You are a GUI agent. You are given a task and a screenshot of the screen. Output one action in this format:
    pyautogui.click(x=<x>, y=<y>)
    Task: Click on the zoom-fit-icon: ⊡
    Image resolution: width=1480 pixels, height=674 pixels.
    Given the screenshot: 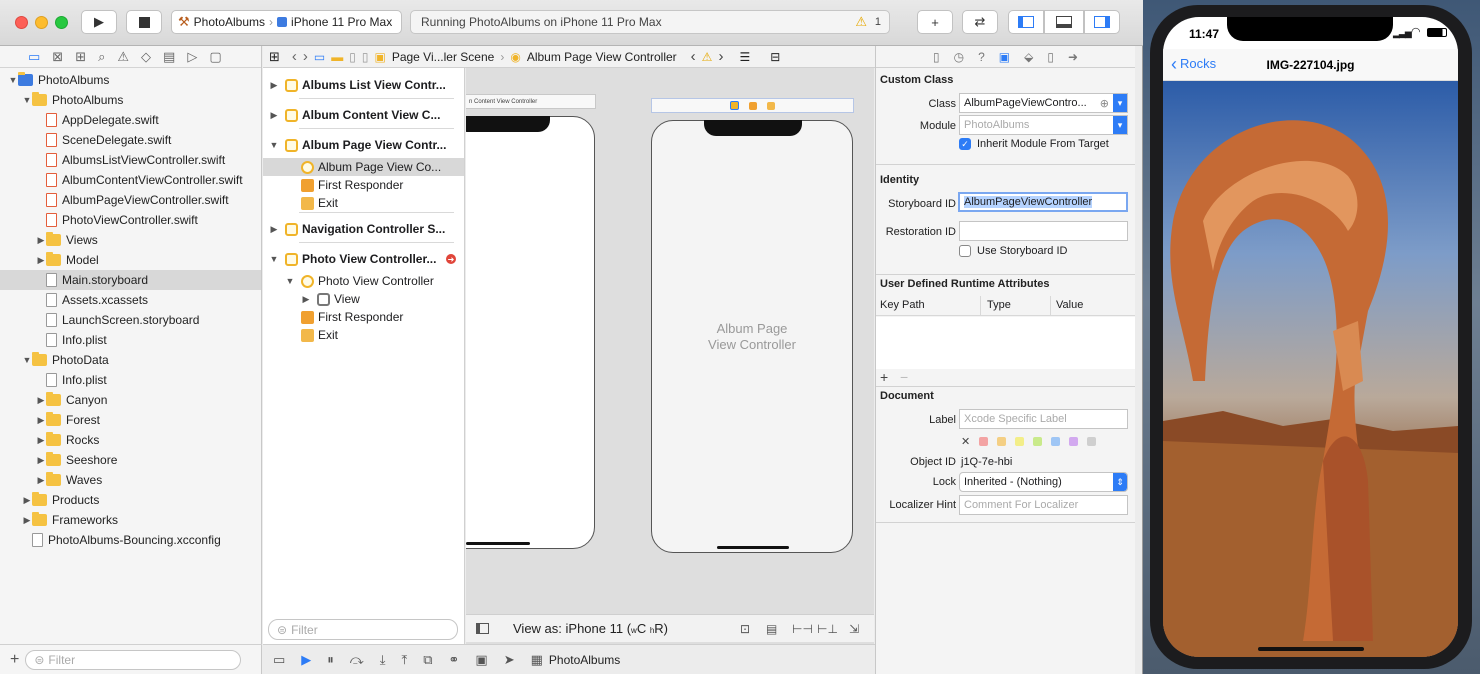 What is the action you would take?
    pyautogui.click(x=745, y=629)
    